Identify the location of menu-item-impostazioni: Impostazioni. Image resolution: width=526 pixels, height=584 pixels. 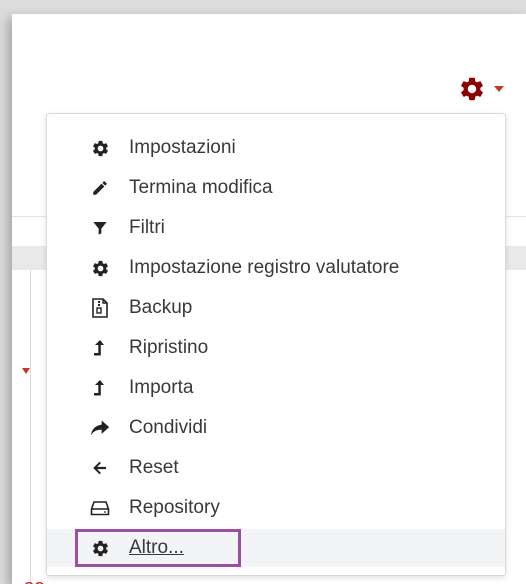
(276, 148).